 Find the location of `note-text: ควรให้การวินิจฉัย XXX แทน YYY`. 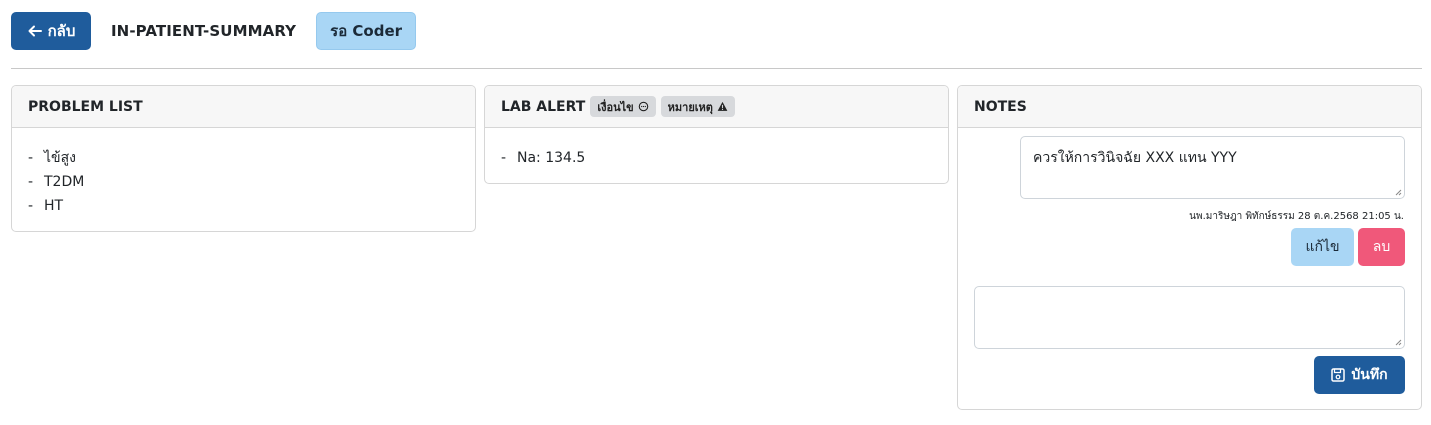

note-text: ควรให้การวินิจฉัย XXX แทน YYY is located at coordinates (1135, 158).